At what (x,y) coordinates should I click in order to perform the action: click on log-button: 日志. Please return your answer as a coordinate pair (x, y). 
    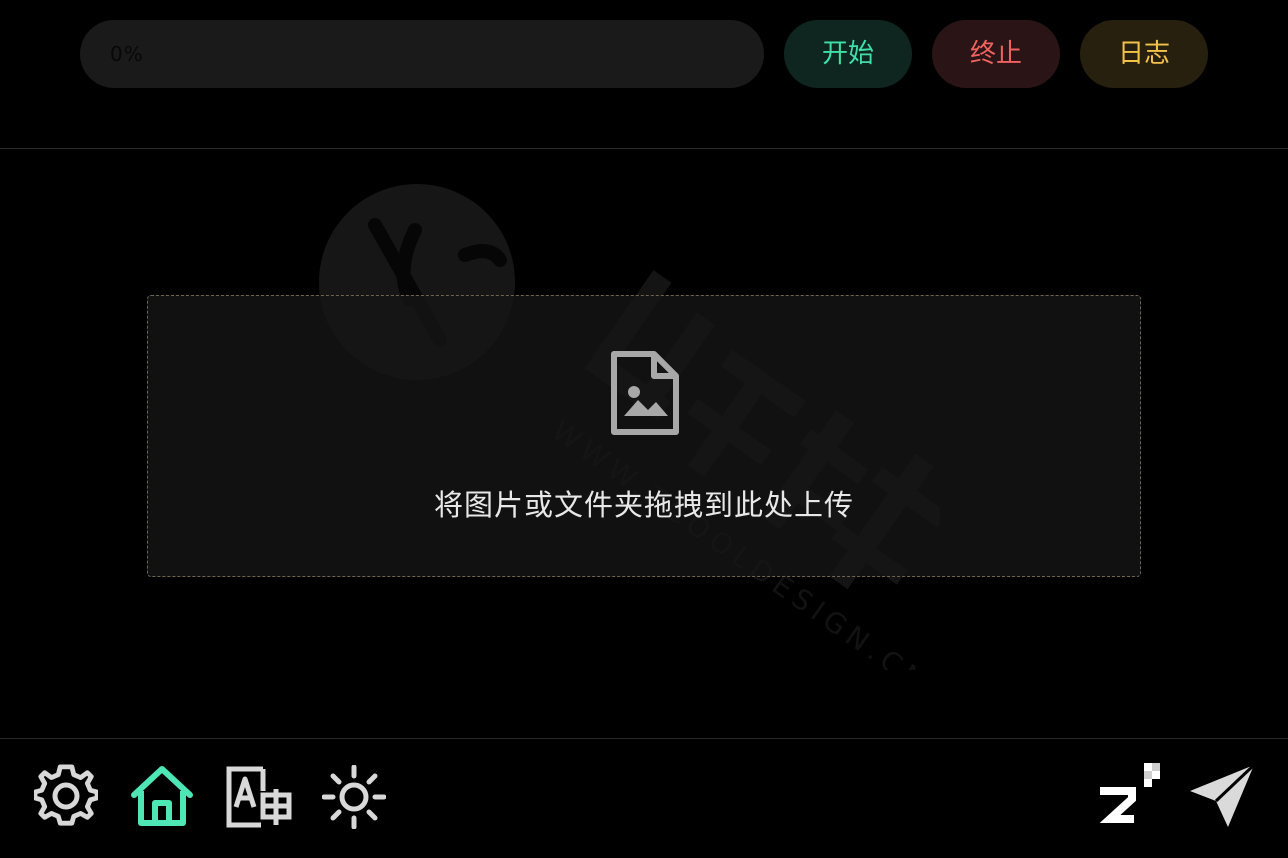
    Looking at the image, I should click on (1144, 54).